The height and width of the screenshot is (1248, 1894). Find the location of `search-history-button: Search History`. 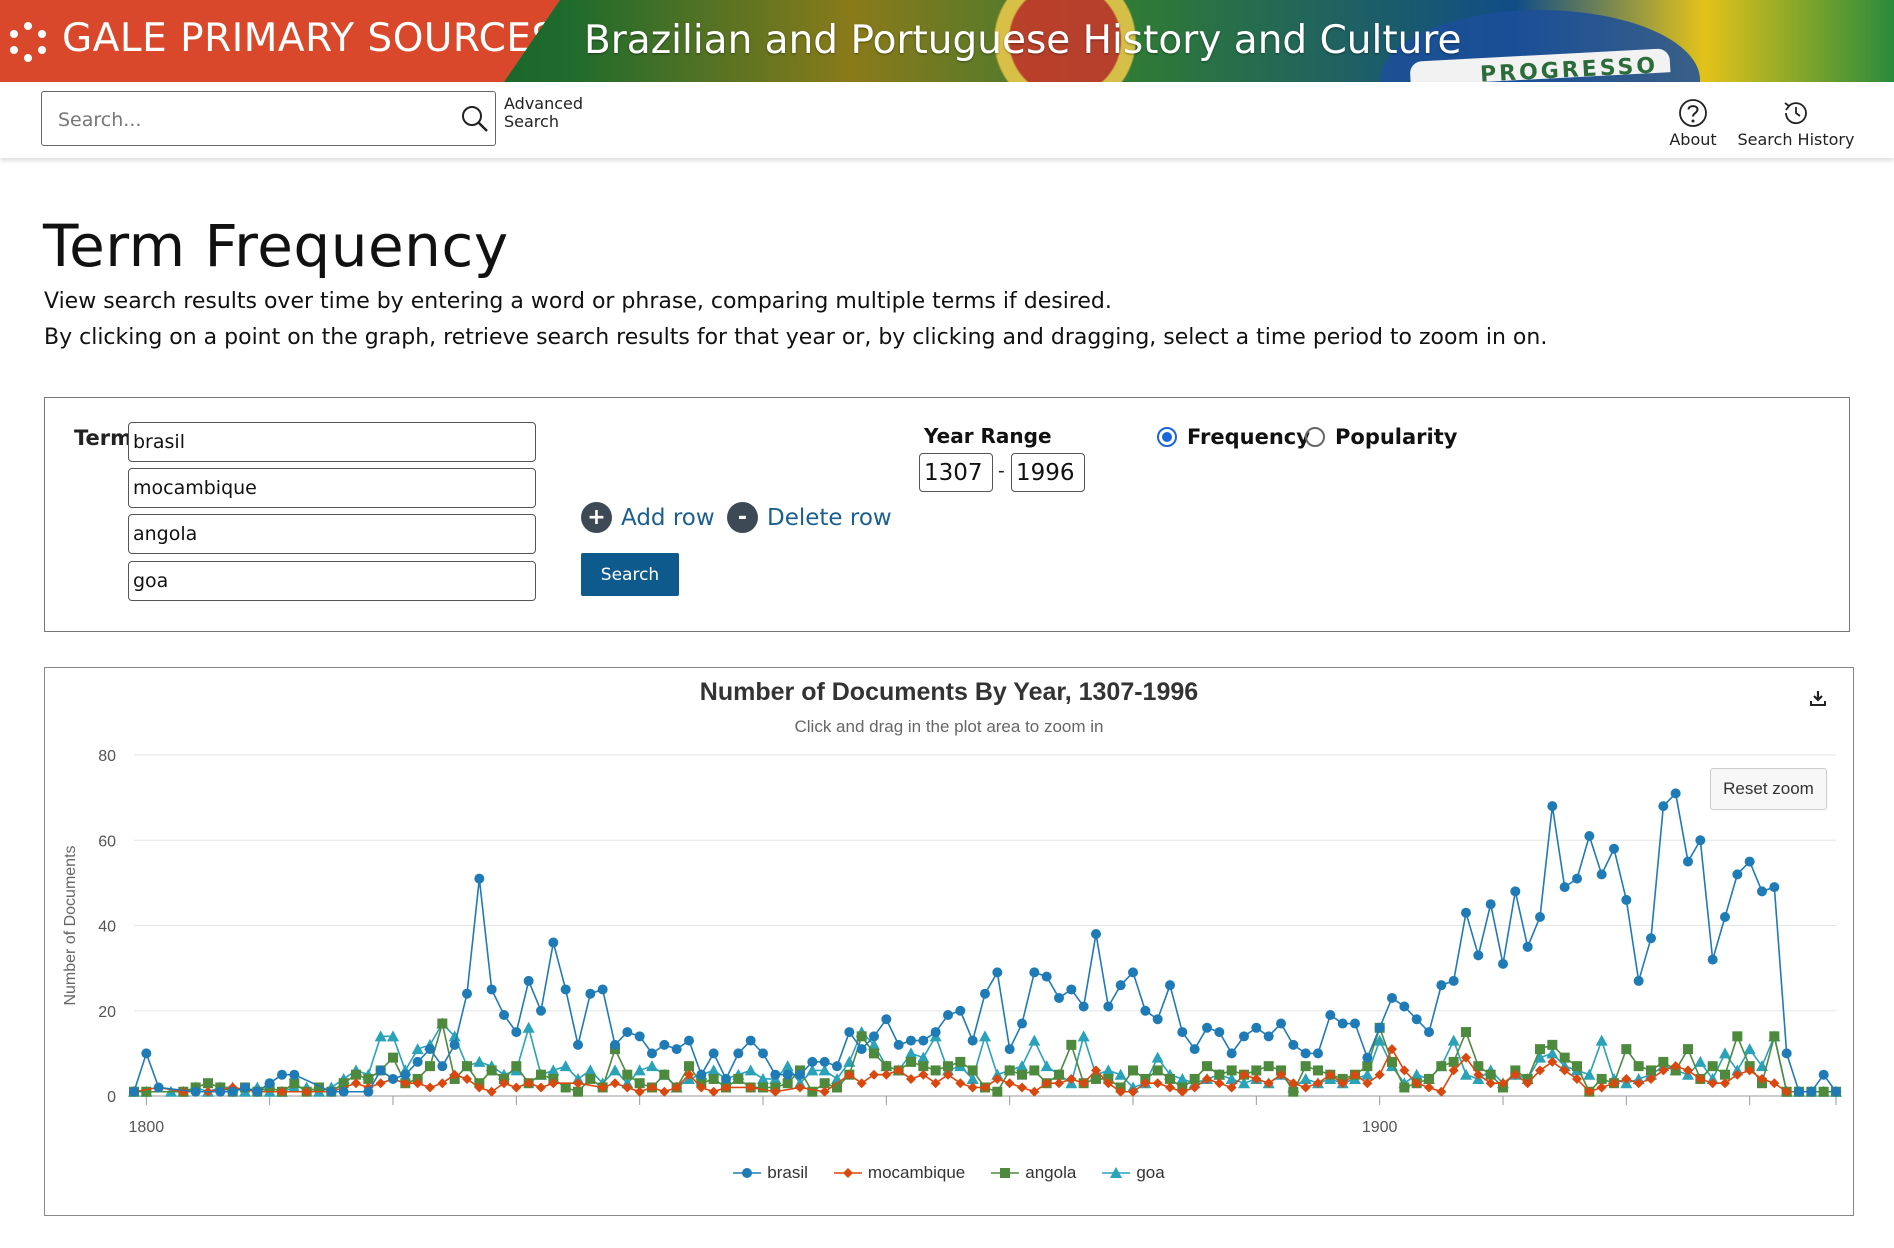

search-history-button: Search History is located at coordinates (1796, 123).